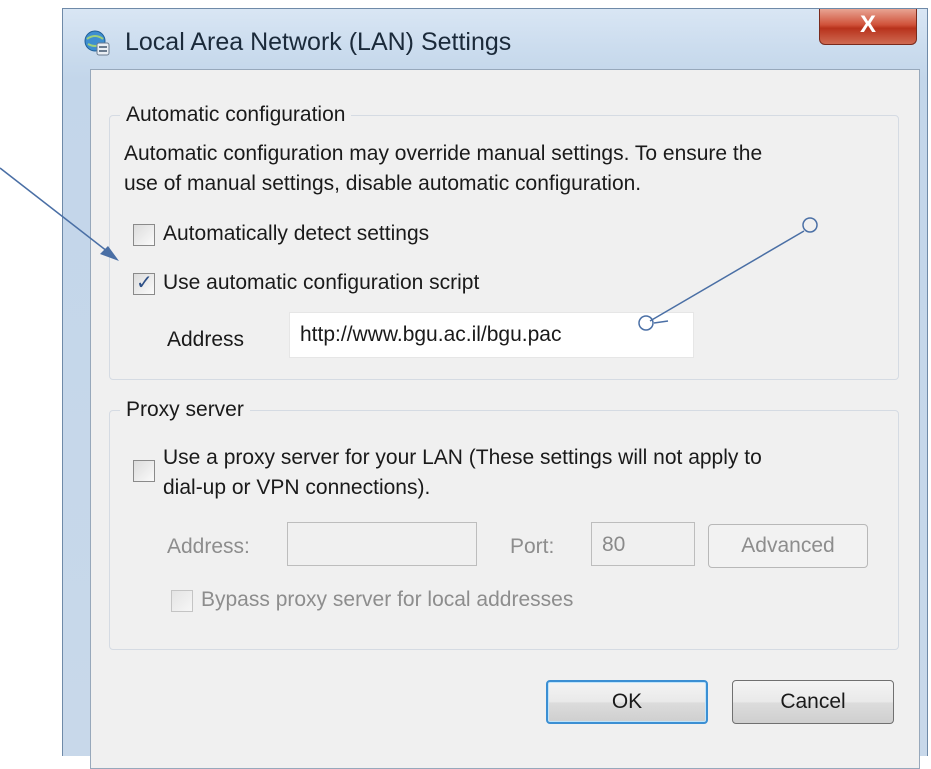 Image resolution: width=931 pixels, height=769 pixels. I want to click on proxy-port-label: Port:, so click(532, 546).